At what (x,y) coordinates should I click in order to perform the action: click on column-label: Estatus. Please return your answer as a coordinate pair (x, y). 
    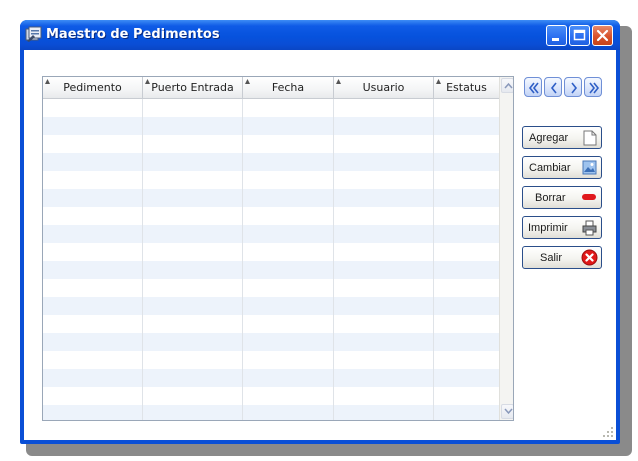
    Looking at the image, I should click on (466, 87).